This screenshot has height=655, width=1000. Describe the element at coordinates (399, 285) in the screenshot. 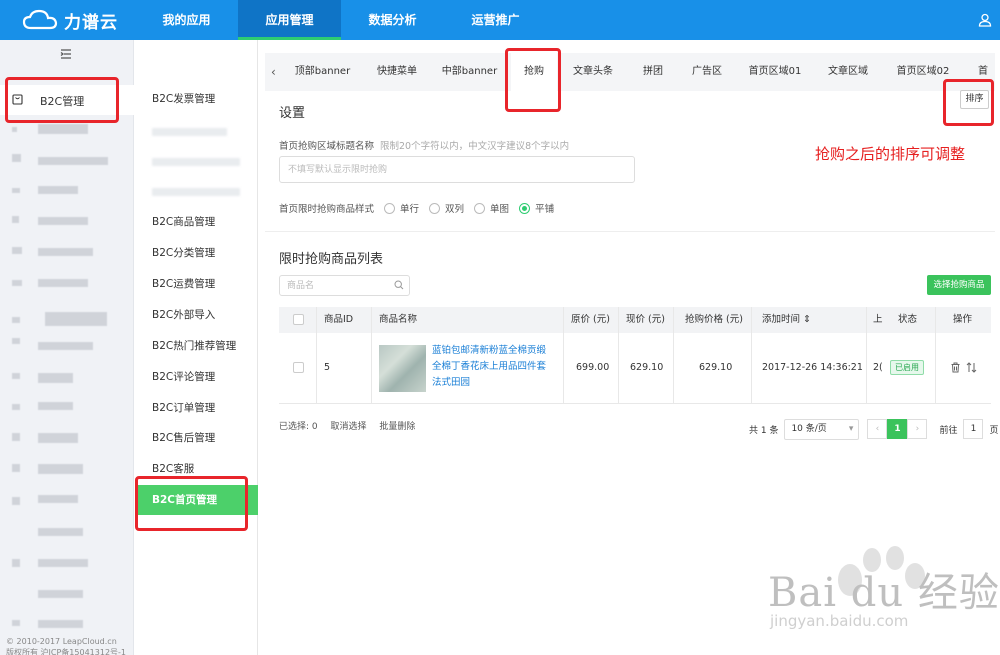

I see `search-icon` at that location.